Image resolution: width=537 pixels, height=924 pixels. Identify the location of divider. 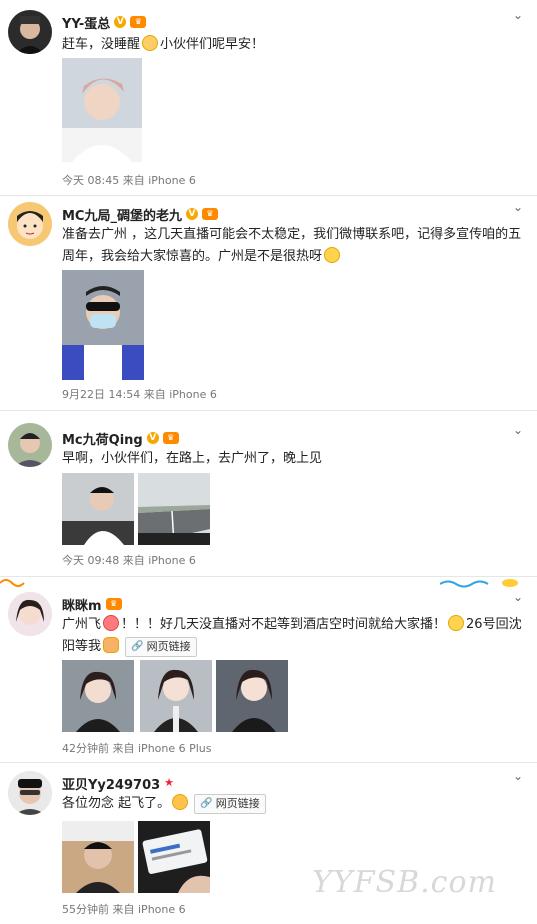
(268, 576).